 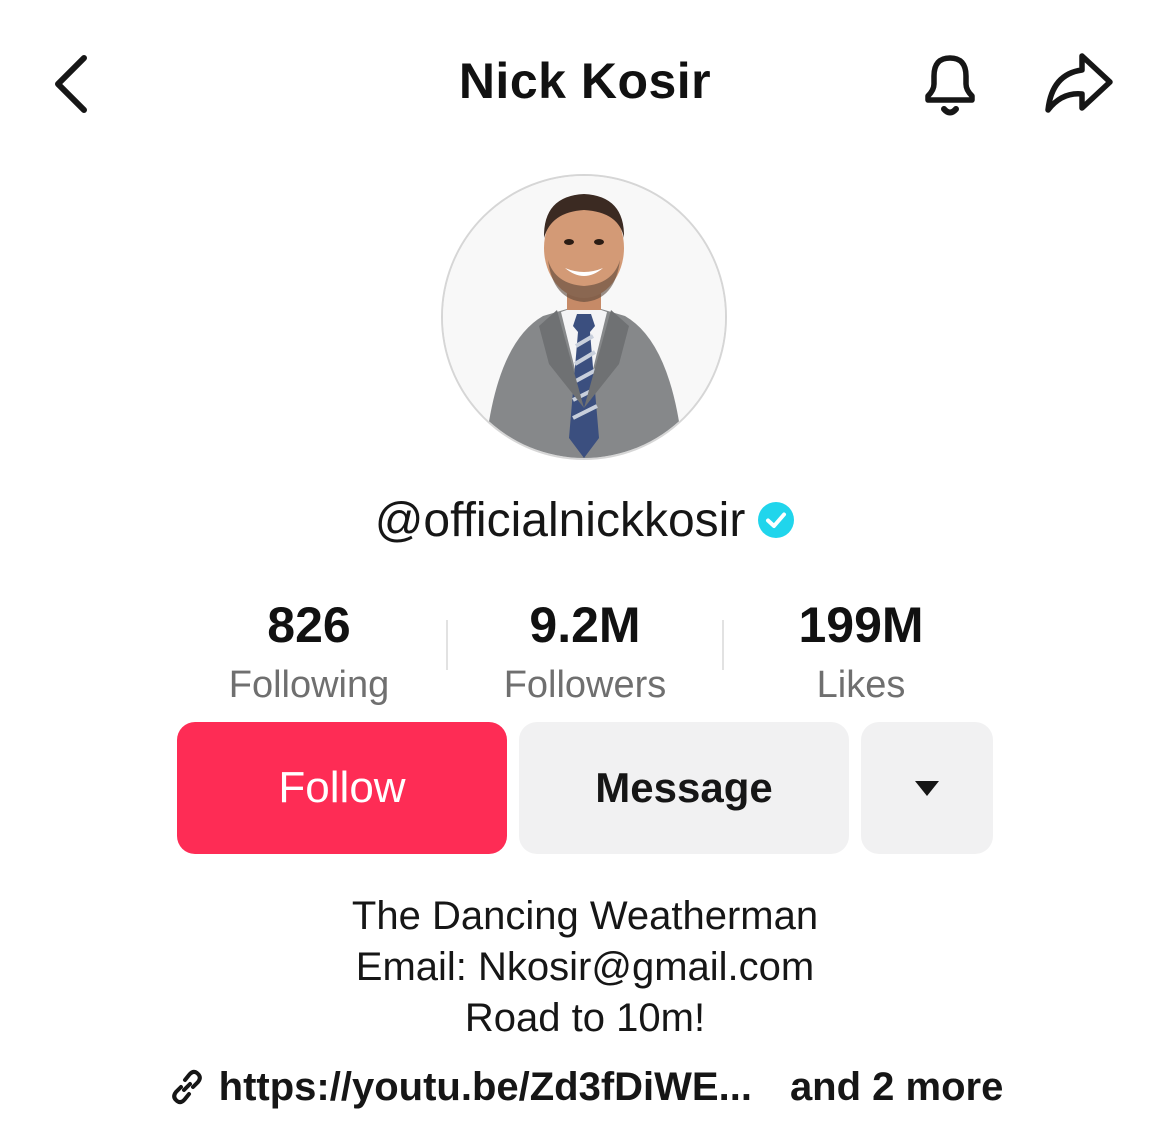 I want to click on stat-following: 826 Following, so click(x=309, y=652).